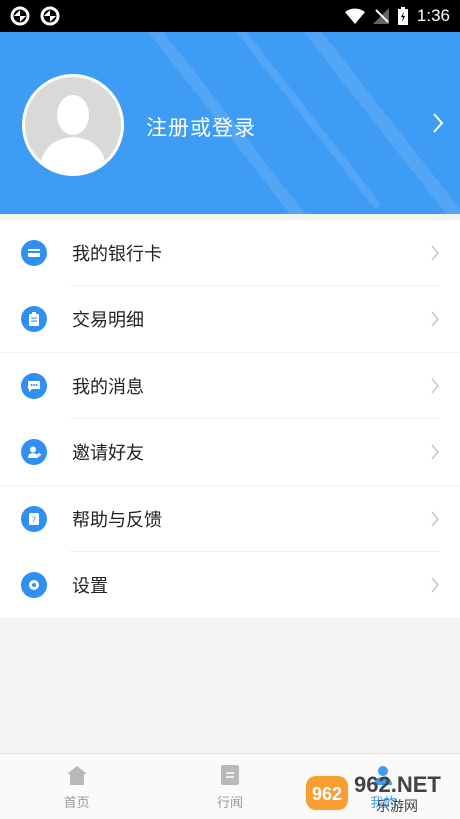  Describe the element at coordinates (34, 585) in the screenshot. I see `gear-icon` at that location.